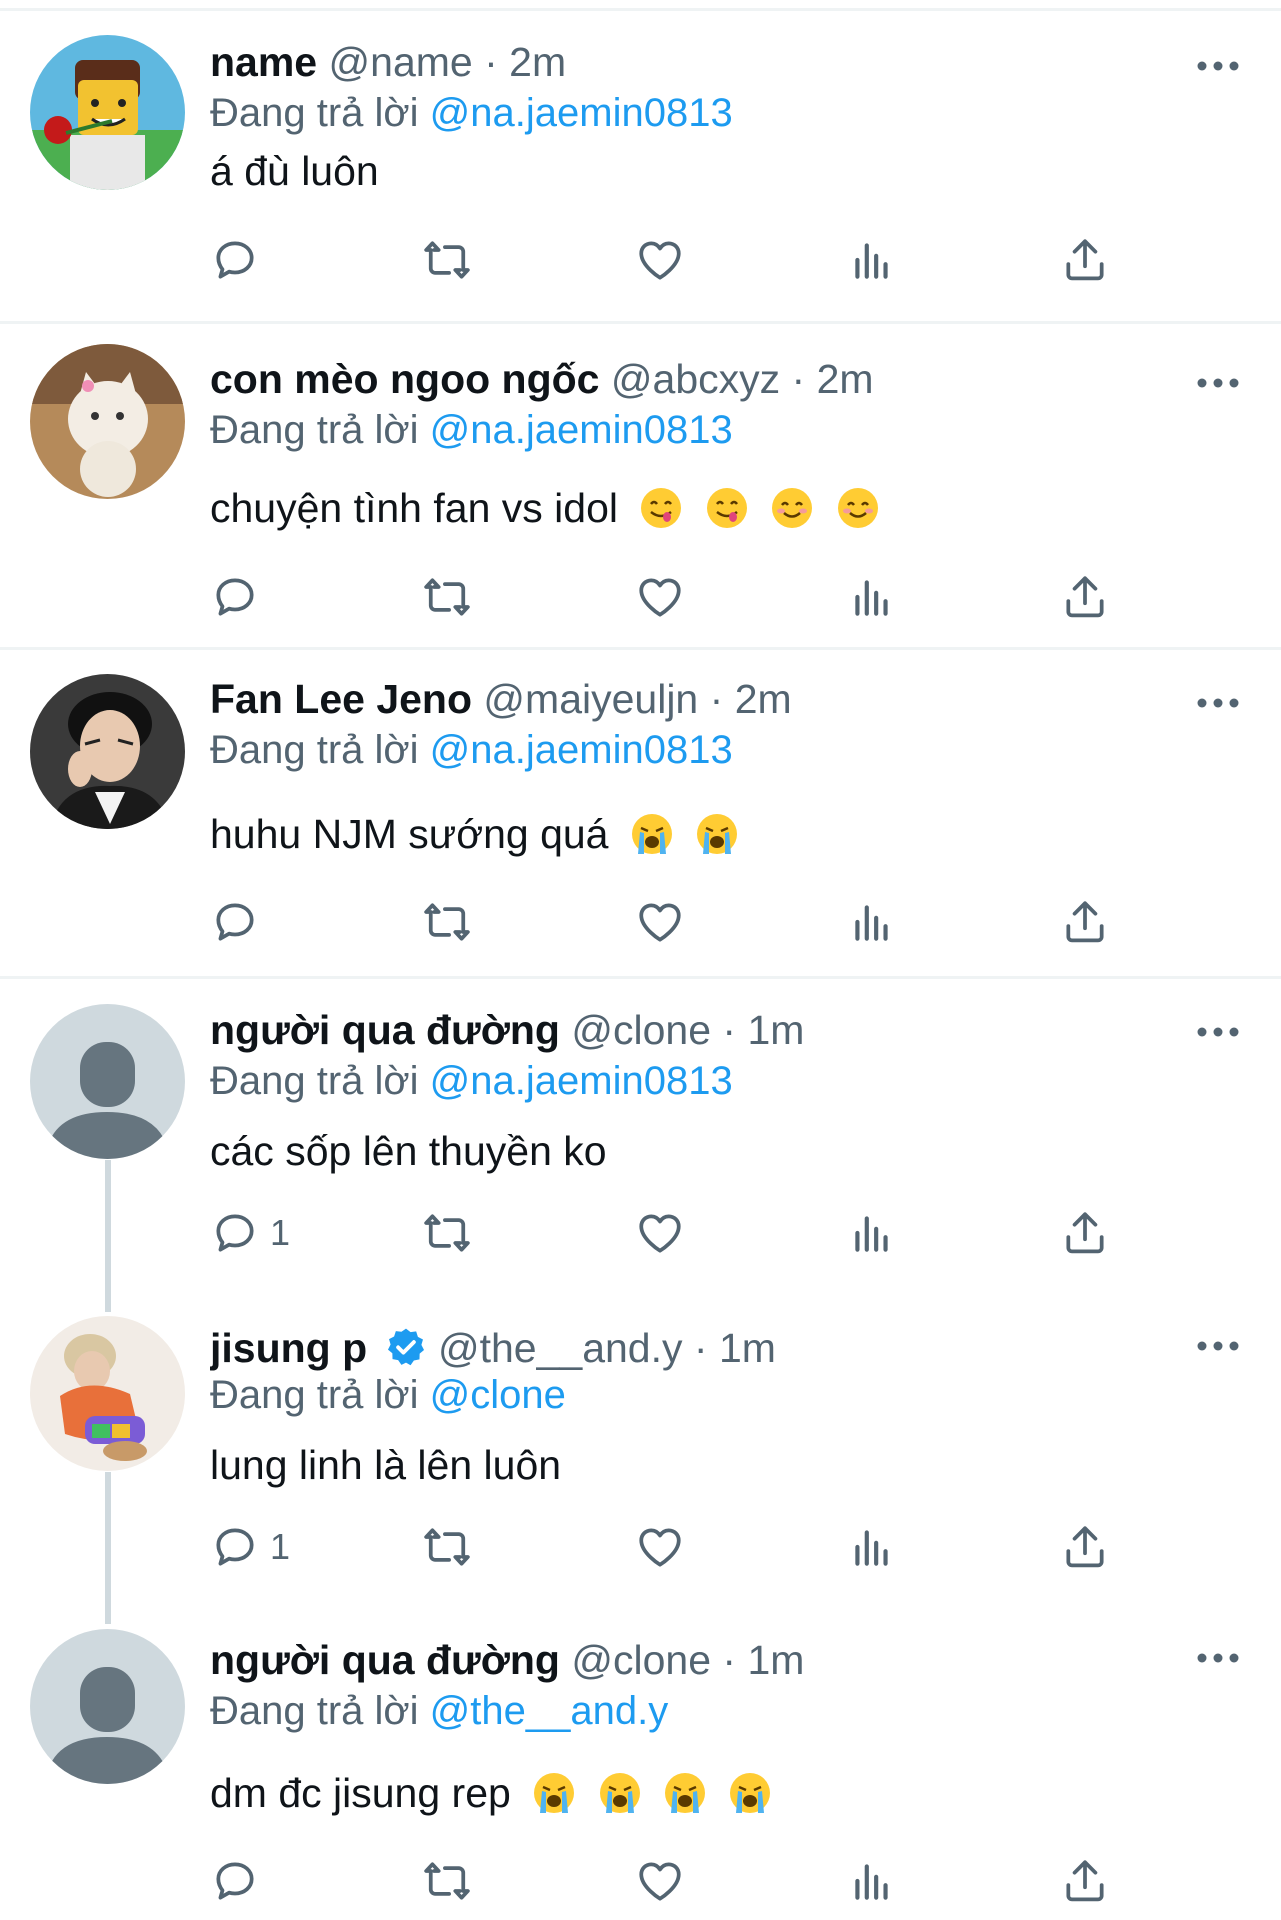 This screenshot has width=1281, height=1920. I want to click on tweet-text: chuyện tình fan vs idol, so click(700, 508).